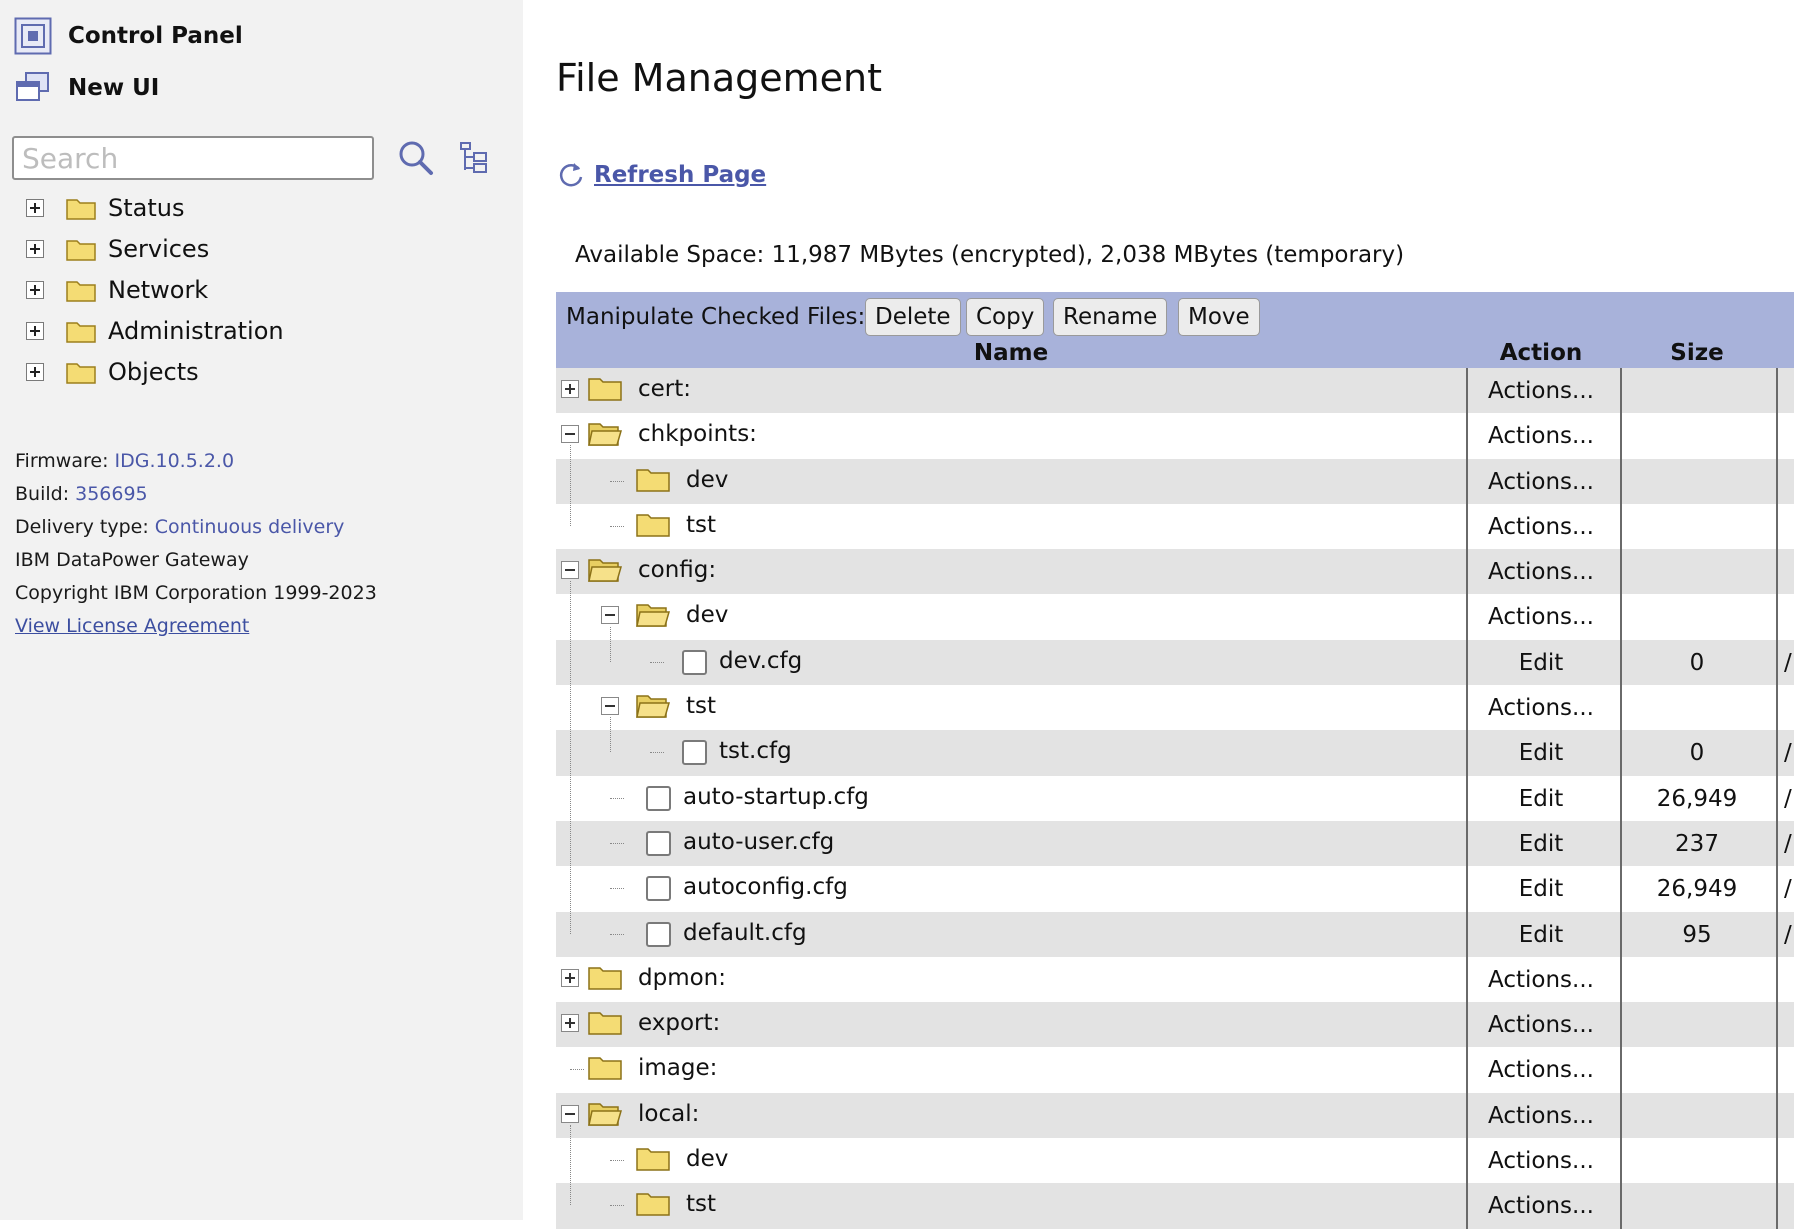 The image size is (1794, 1229). I want to click on search-input, so click(193, 158).